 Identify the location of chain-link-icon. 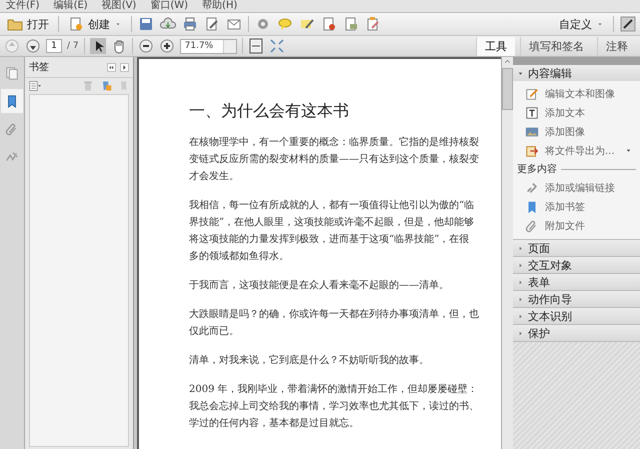
(532, 187).